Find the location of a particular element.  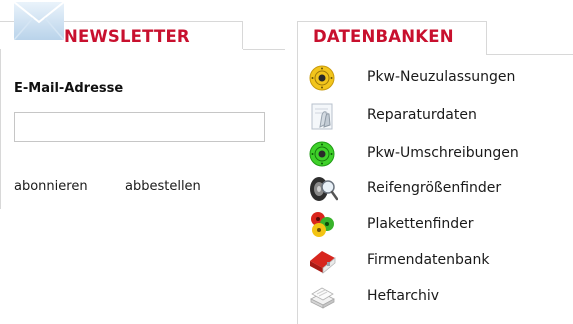

database-item-umschreibungen: Pkw-Umschreibungen is located at coordinates (438, 154).